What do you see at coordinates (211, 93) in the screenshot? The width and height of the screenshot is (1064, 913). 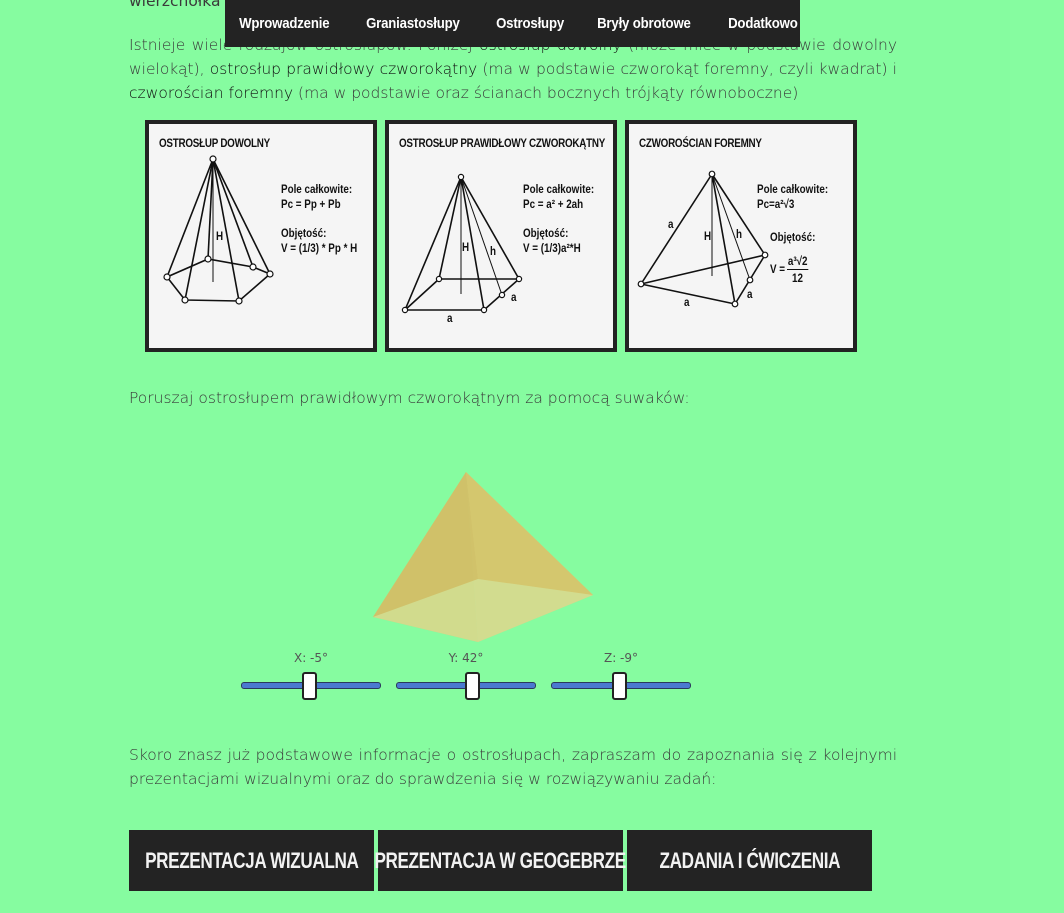 I see `term-czworoscian: czworościan foremny` at bounding box center [211, 93].